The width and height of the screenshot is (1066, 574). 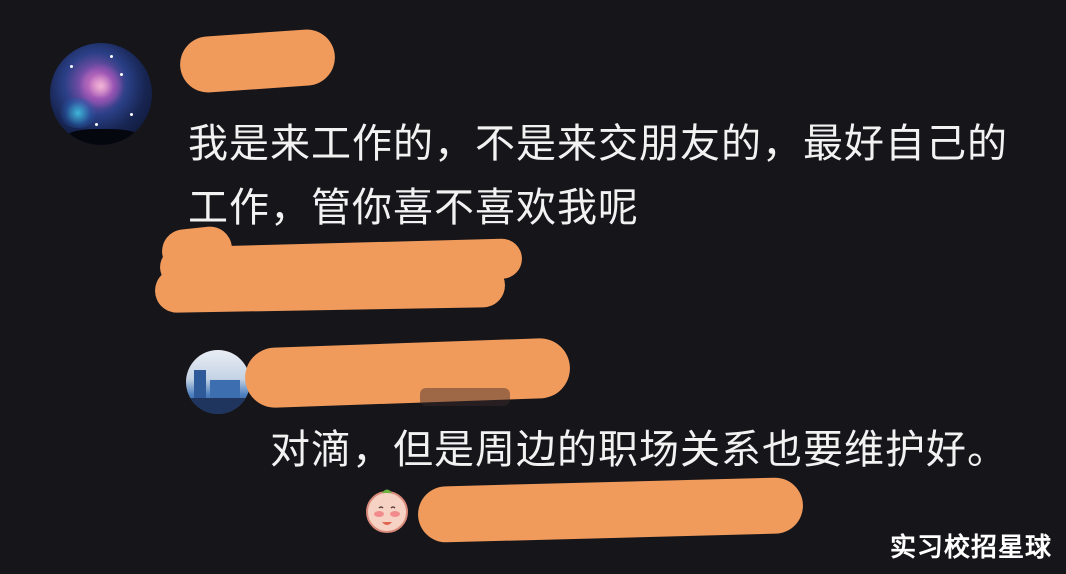 What do you see at coordinates (225, 390) in the screenshot?
I see `avatar-figure` at bounding box center [225, 390].